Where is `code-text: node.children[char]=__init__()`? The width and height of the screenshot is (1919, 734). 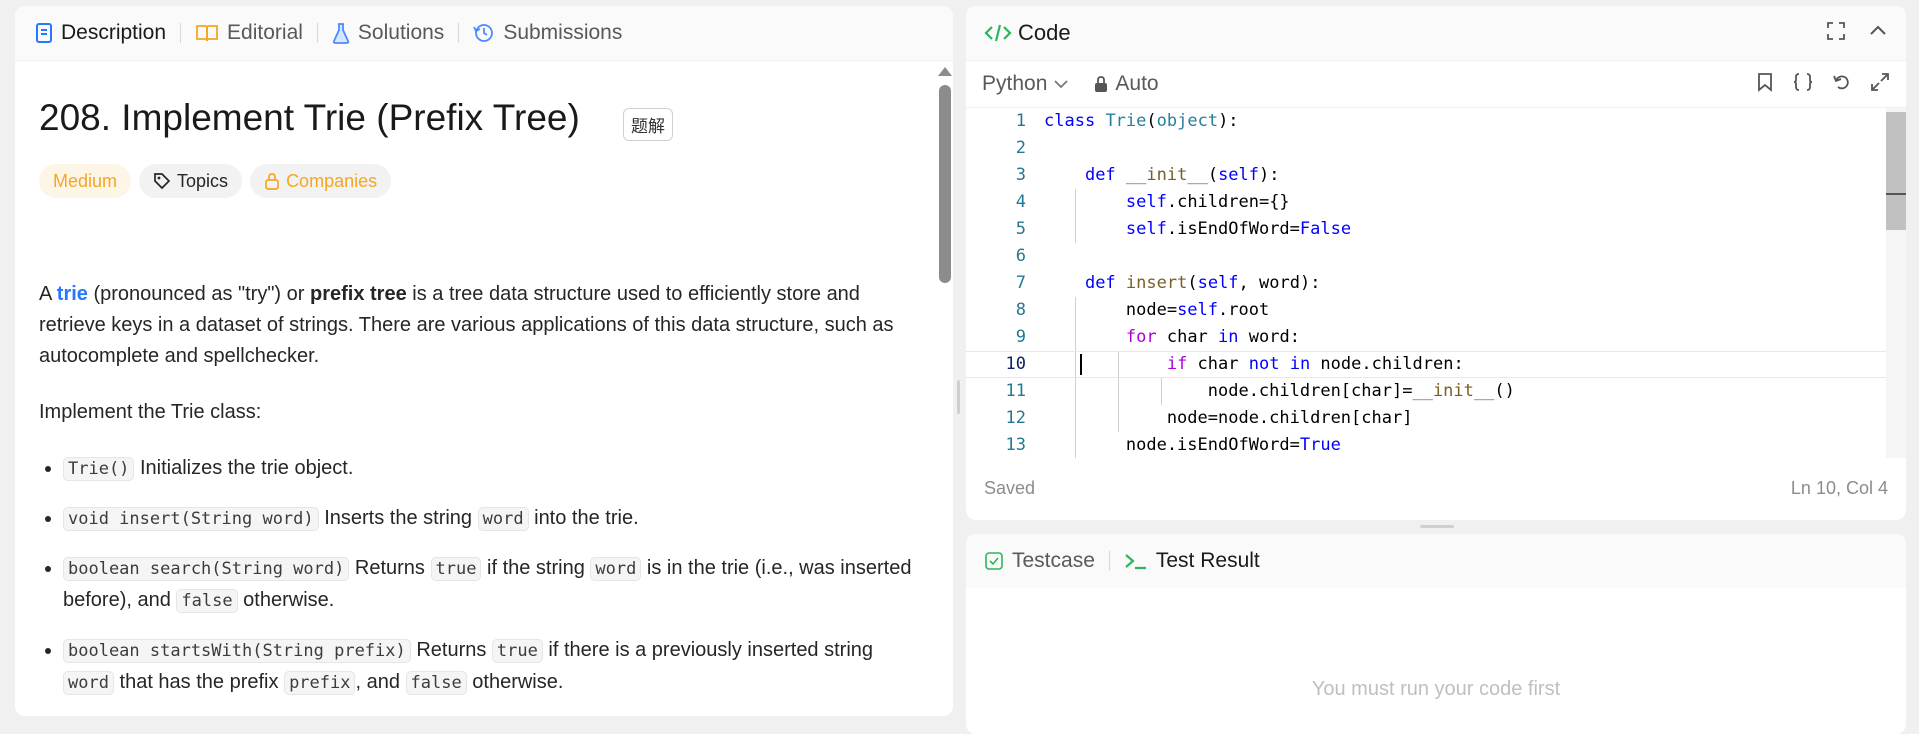
code-text: node.children[char]=__init__() is located at coordinates (1279, 391).